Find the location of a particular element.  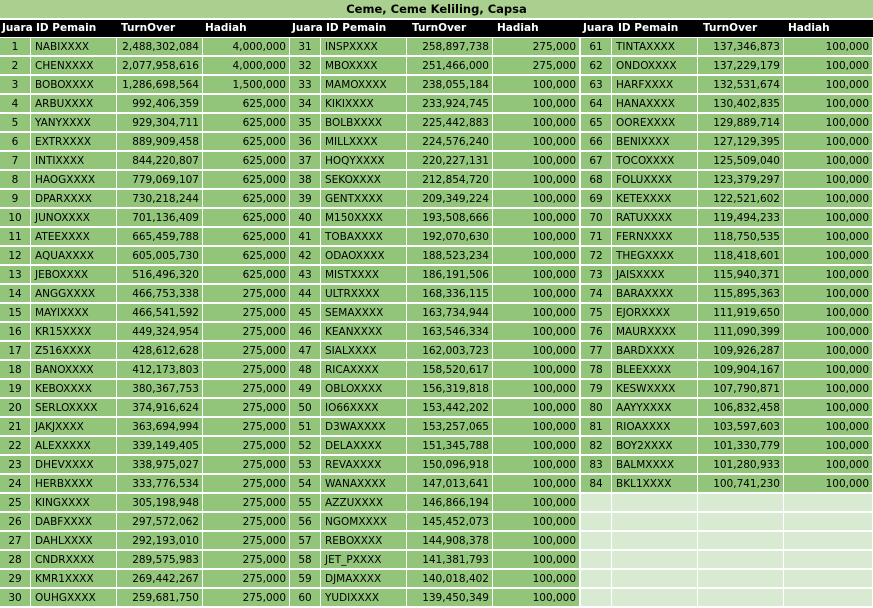

turnover-cell: 292,193,010 is located at coordinates (160, 541).